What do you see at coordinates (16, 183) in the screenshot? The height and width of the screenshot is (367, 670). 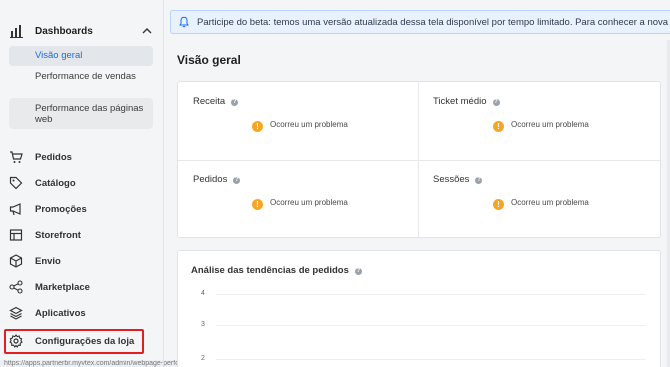 I see `tag-icon` at bounding box center [16, 183].